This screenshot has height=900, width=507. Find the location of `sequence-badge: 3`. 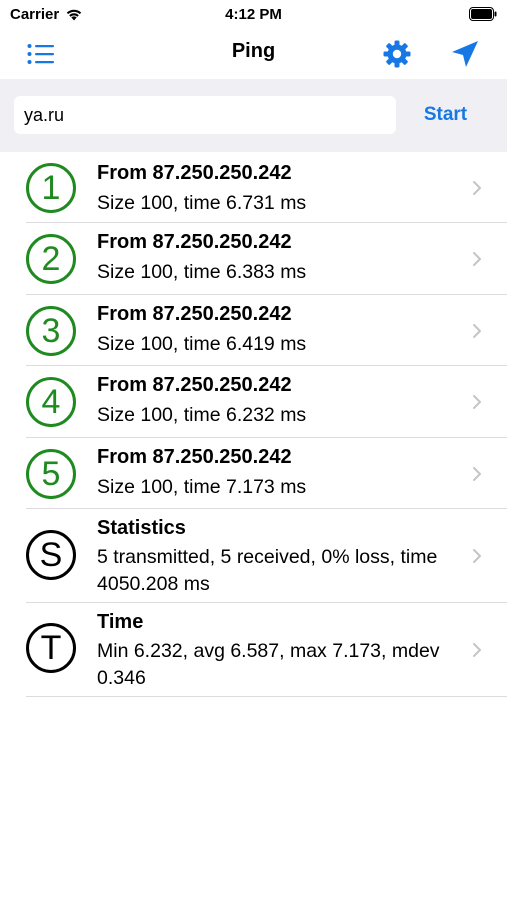

sequence-badge: 3 is located at coordinates (51, 331).